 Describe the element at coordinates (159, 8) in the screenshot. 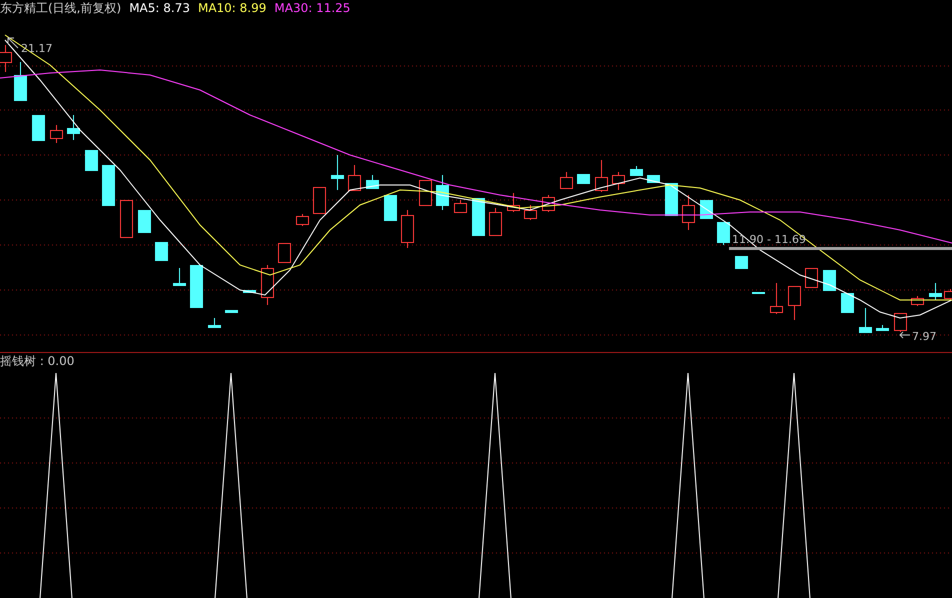

I see `moving-average-value: MA5: 8.73` at that location.